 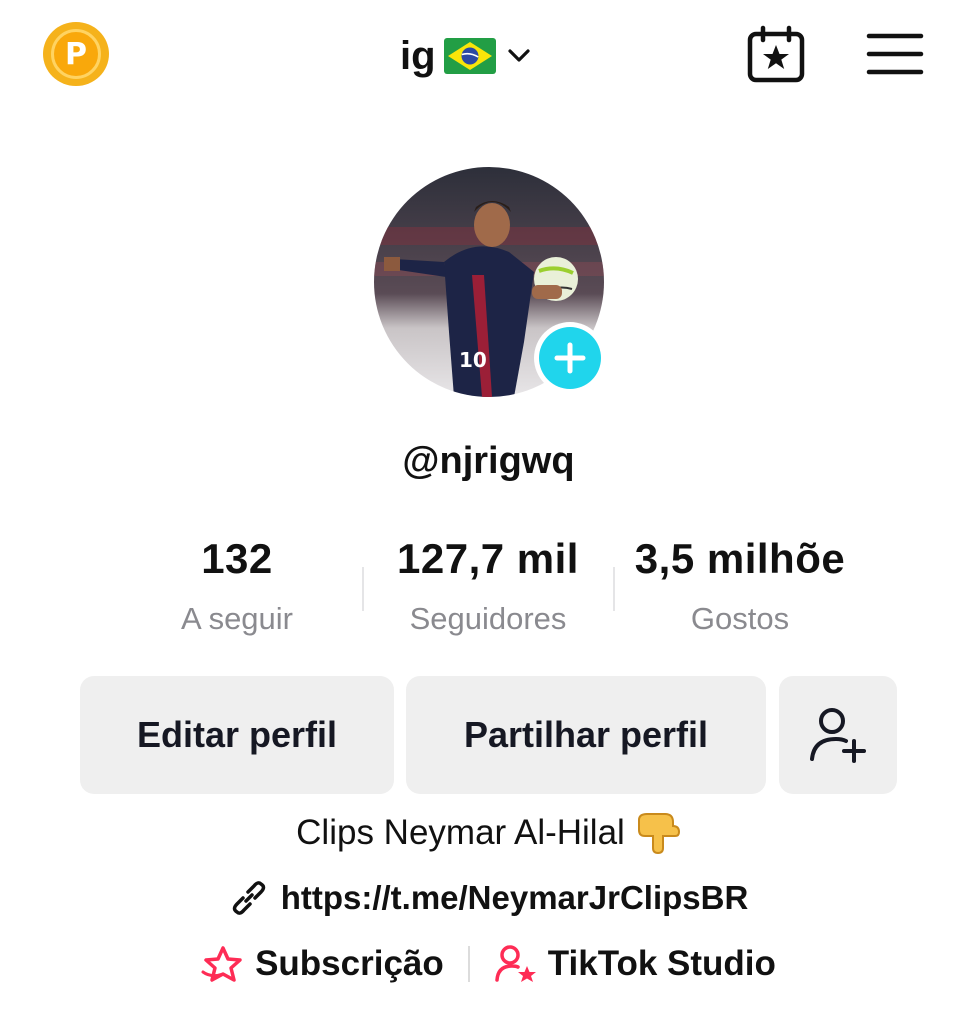 What do you see at coordinates (740, 618) in the screenshot?
I see `likes-label: Gostos` at bounding box center [740, 618].